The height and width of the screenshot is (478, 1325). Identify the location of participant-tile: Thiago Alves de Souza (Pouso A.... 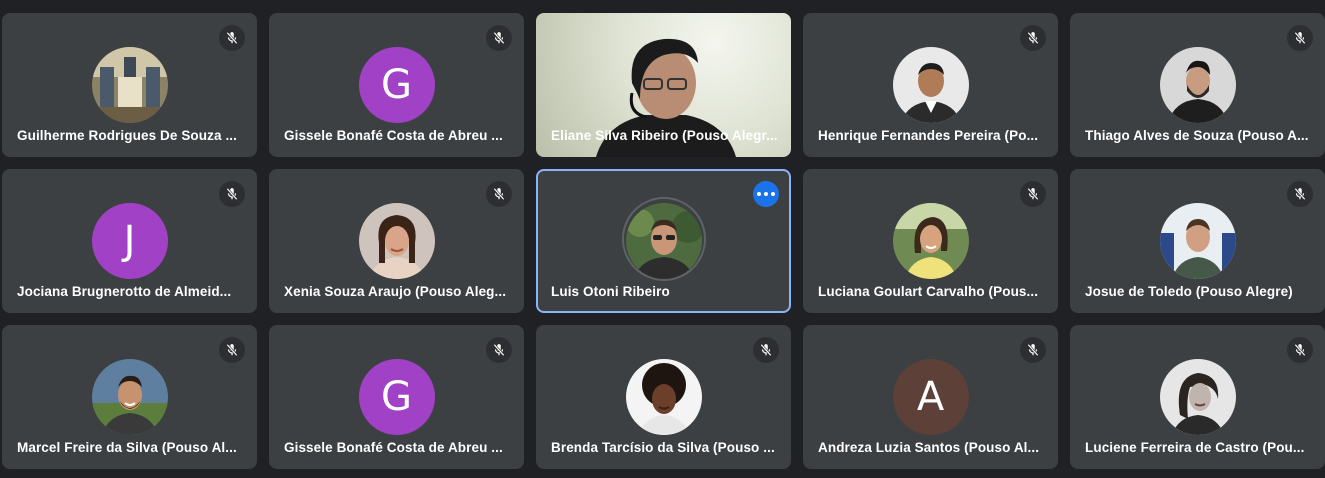
(1197, 85).